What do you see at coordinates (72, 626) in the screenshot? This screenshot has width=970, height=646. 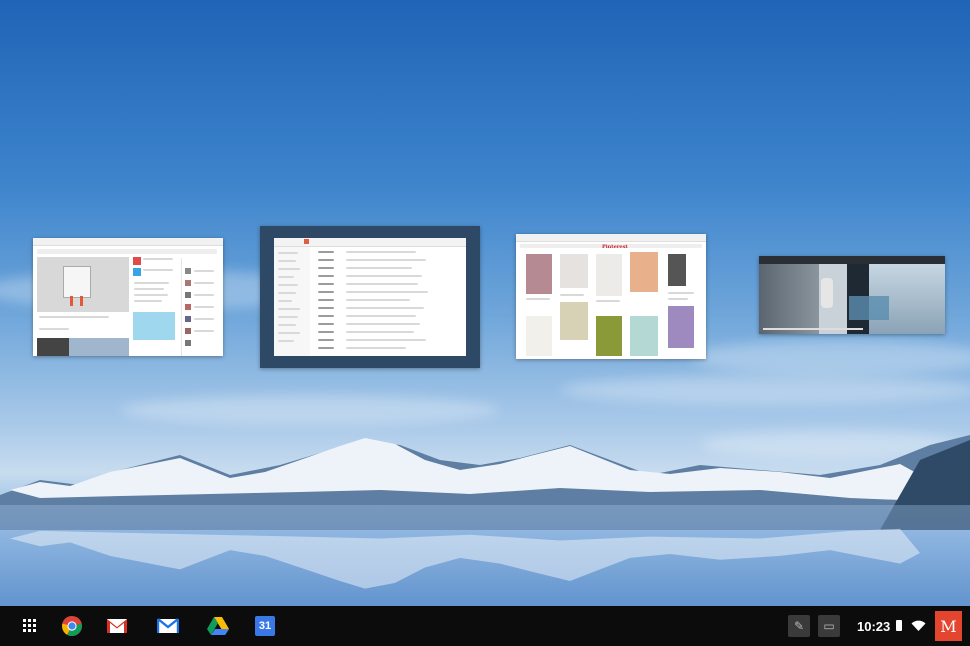 I see `chrome-icon` at bounding box center [72, 626].